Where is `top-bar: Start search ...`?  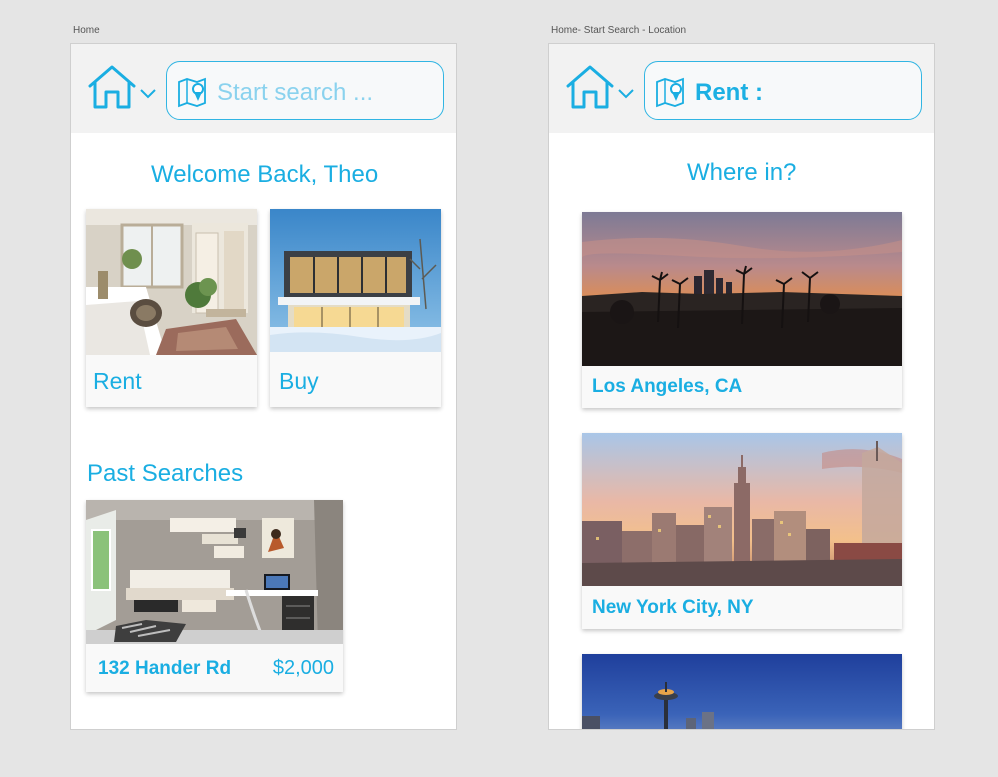 top-bar: Start search ... is located at coordinates (263, 88).